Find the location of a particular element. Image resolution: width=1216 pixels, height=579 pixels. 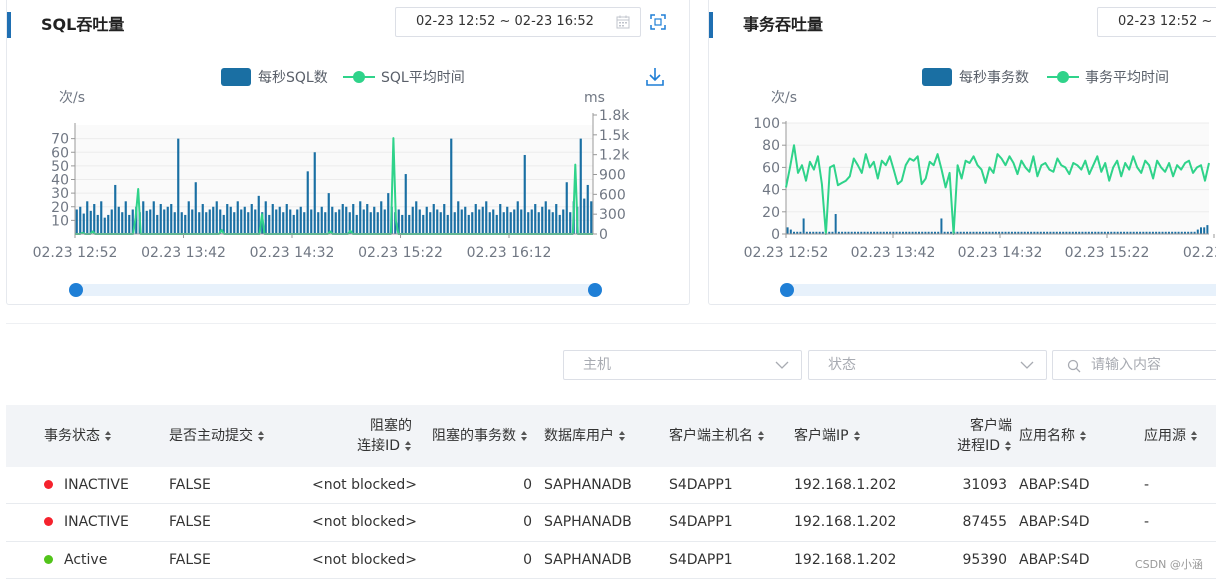

cell-client-host: S4DAPP1 is located at coordinates (701, 485).